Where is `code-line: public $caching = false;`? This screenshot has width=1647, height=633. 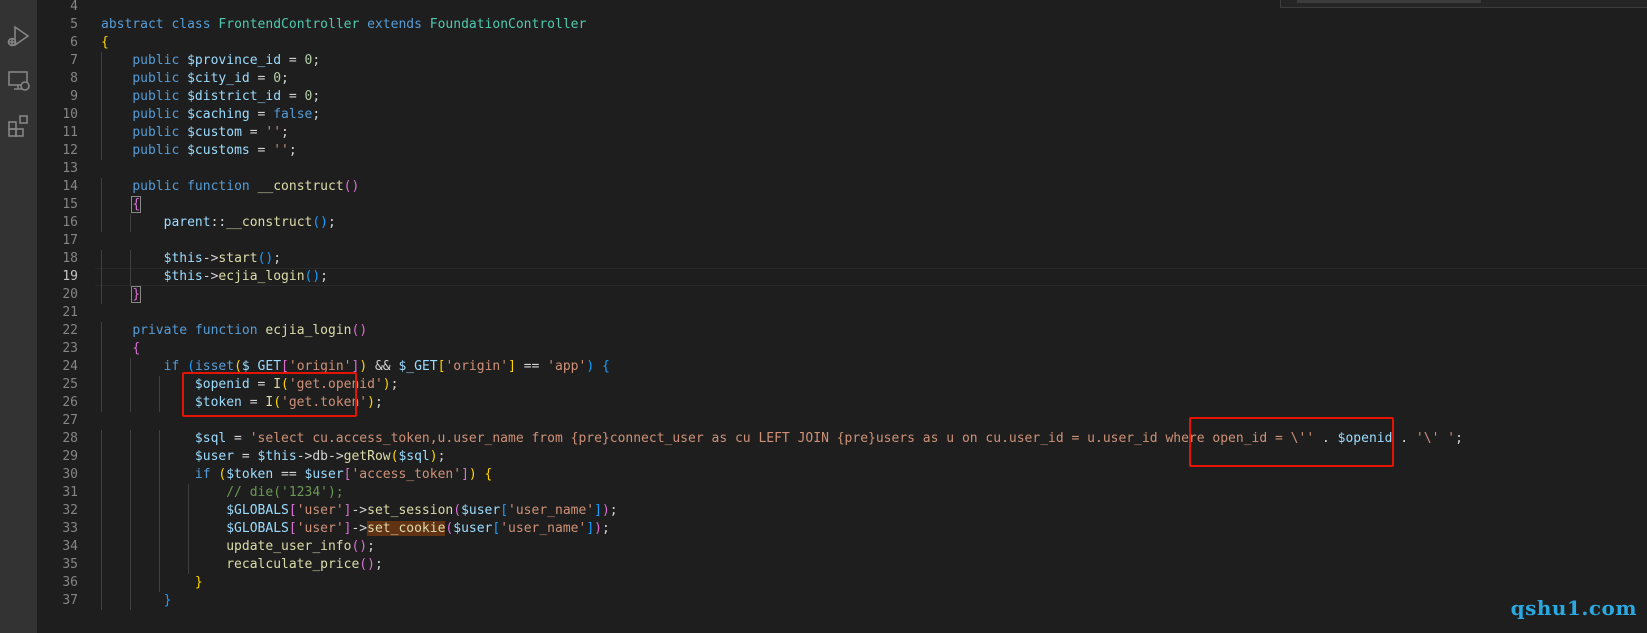 code-line: public $caching = false; is located at coordinates (210, 115).